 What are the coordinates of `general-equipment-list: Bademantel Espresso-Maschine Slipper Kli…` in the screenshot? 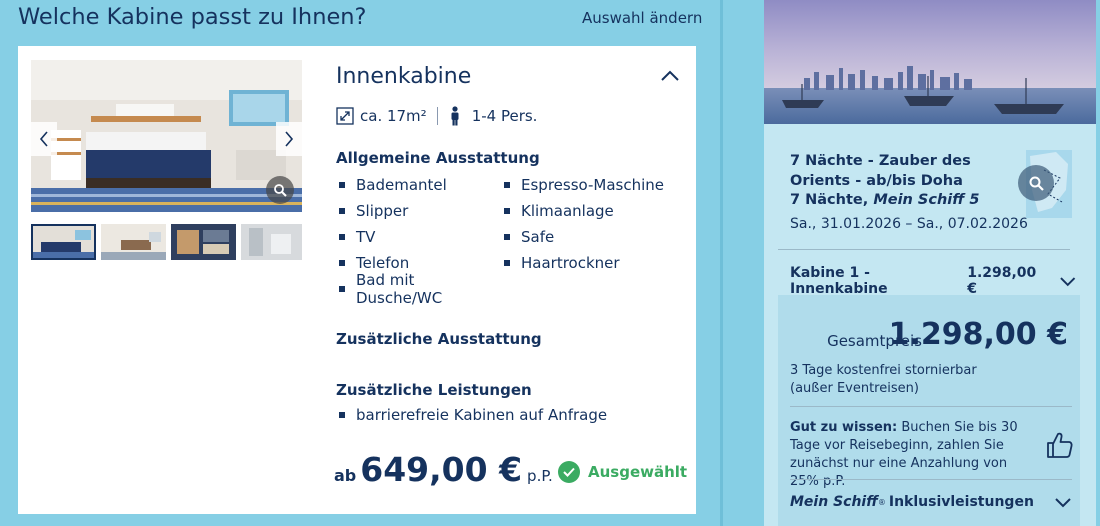 It's located at (506, 240).